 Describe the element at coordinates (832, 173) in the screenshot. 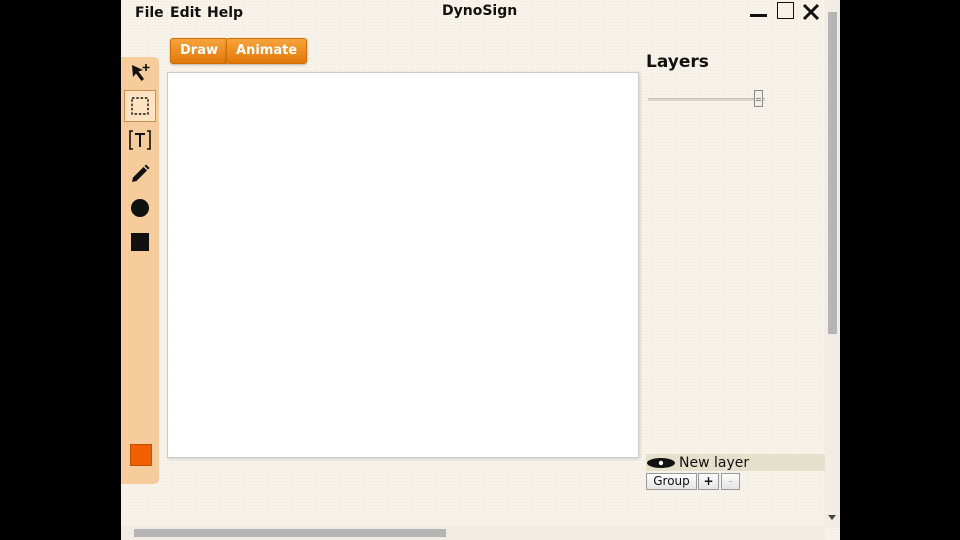

I see `vertical-scroll-thumb` at that location.